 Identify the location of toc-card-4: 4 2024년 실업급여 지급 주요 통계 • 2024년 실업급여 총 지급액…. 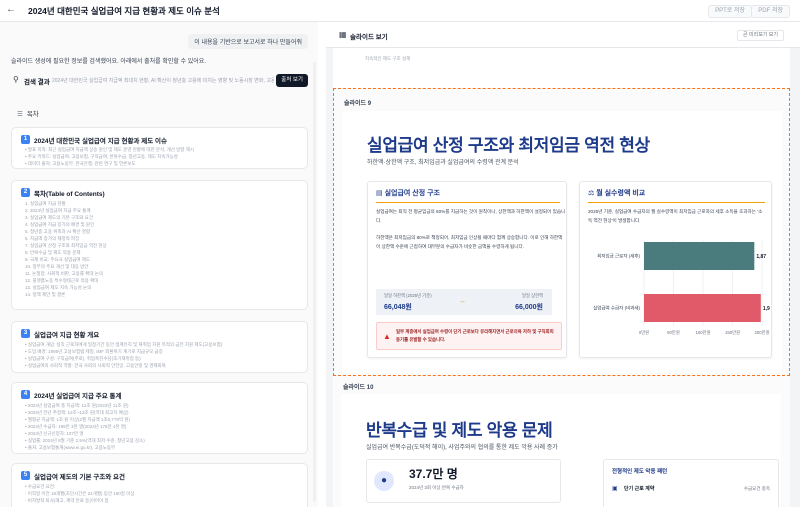
(159, 418).